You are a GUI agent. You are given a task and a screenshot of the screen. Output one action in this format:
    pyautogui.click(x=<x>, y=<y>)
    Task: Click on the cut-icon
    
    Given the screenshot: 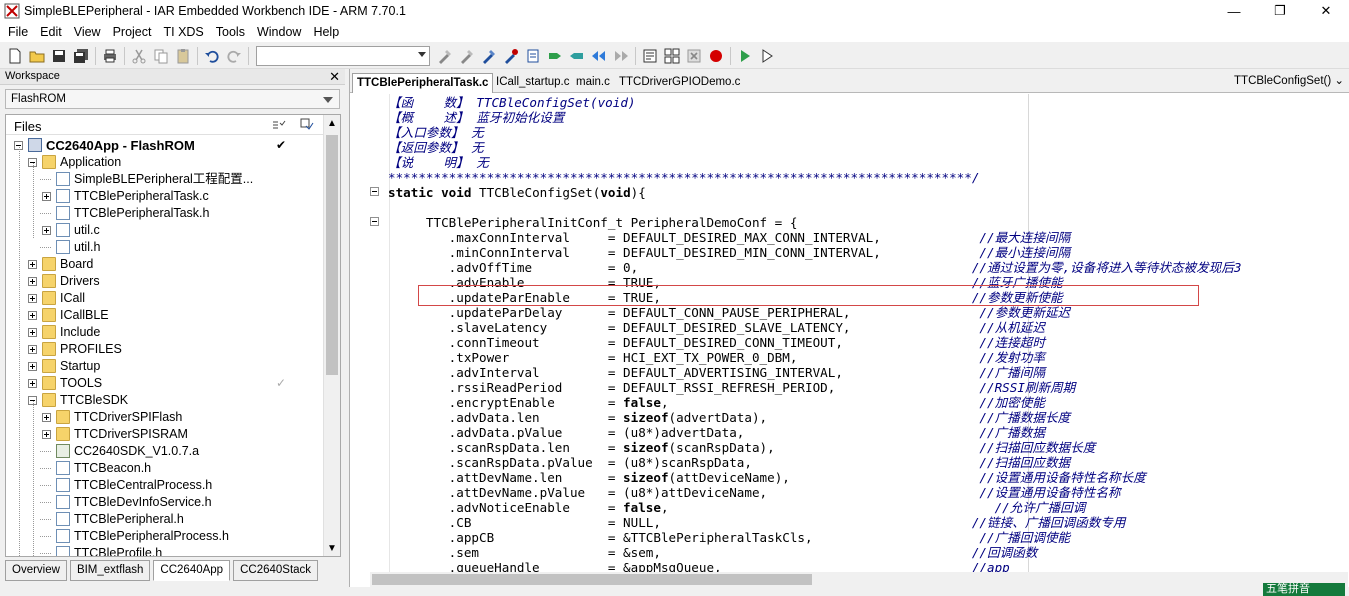 What is the action you would take?
    pyautogui.click(x=139, y=56)
    